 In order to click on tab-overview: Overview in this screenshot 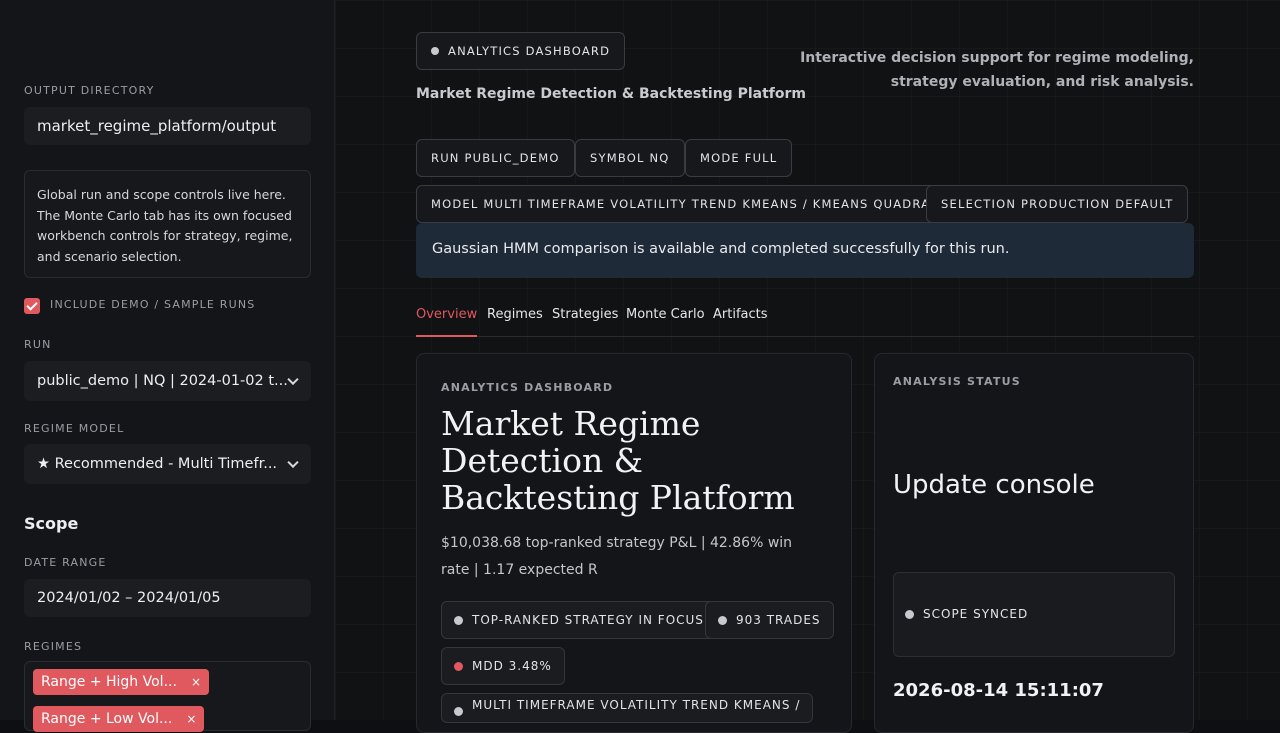, I will do `click(447, 322)`.